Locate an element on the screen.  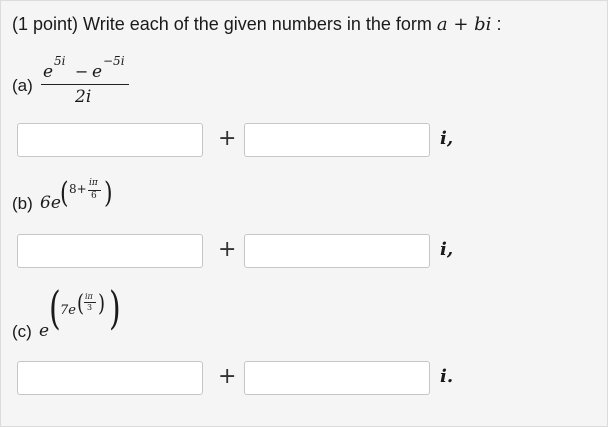
part-c-label: (c) is located at coordinates (22, 331).